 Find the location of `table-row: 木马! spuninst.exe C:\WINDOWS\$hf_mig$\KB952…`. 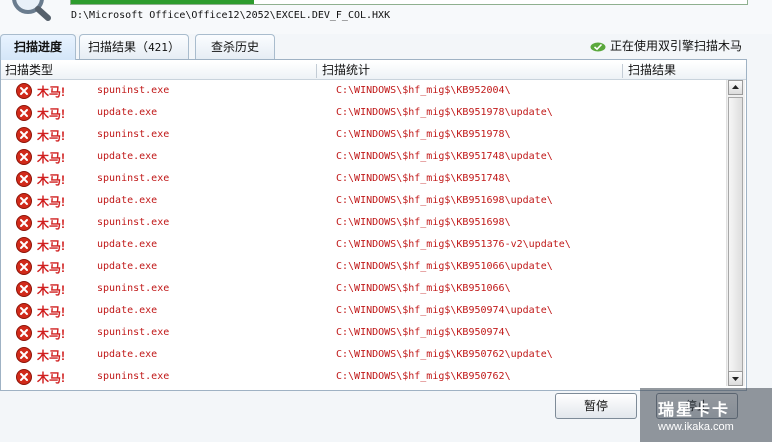

table-row: 木马! spuninst.exe C:\WINDOWS\$hf_mig$\KB952… is located at coordinates (363, 91).